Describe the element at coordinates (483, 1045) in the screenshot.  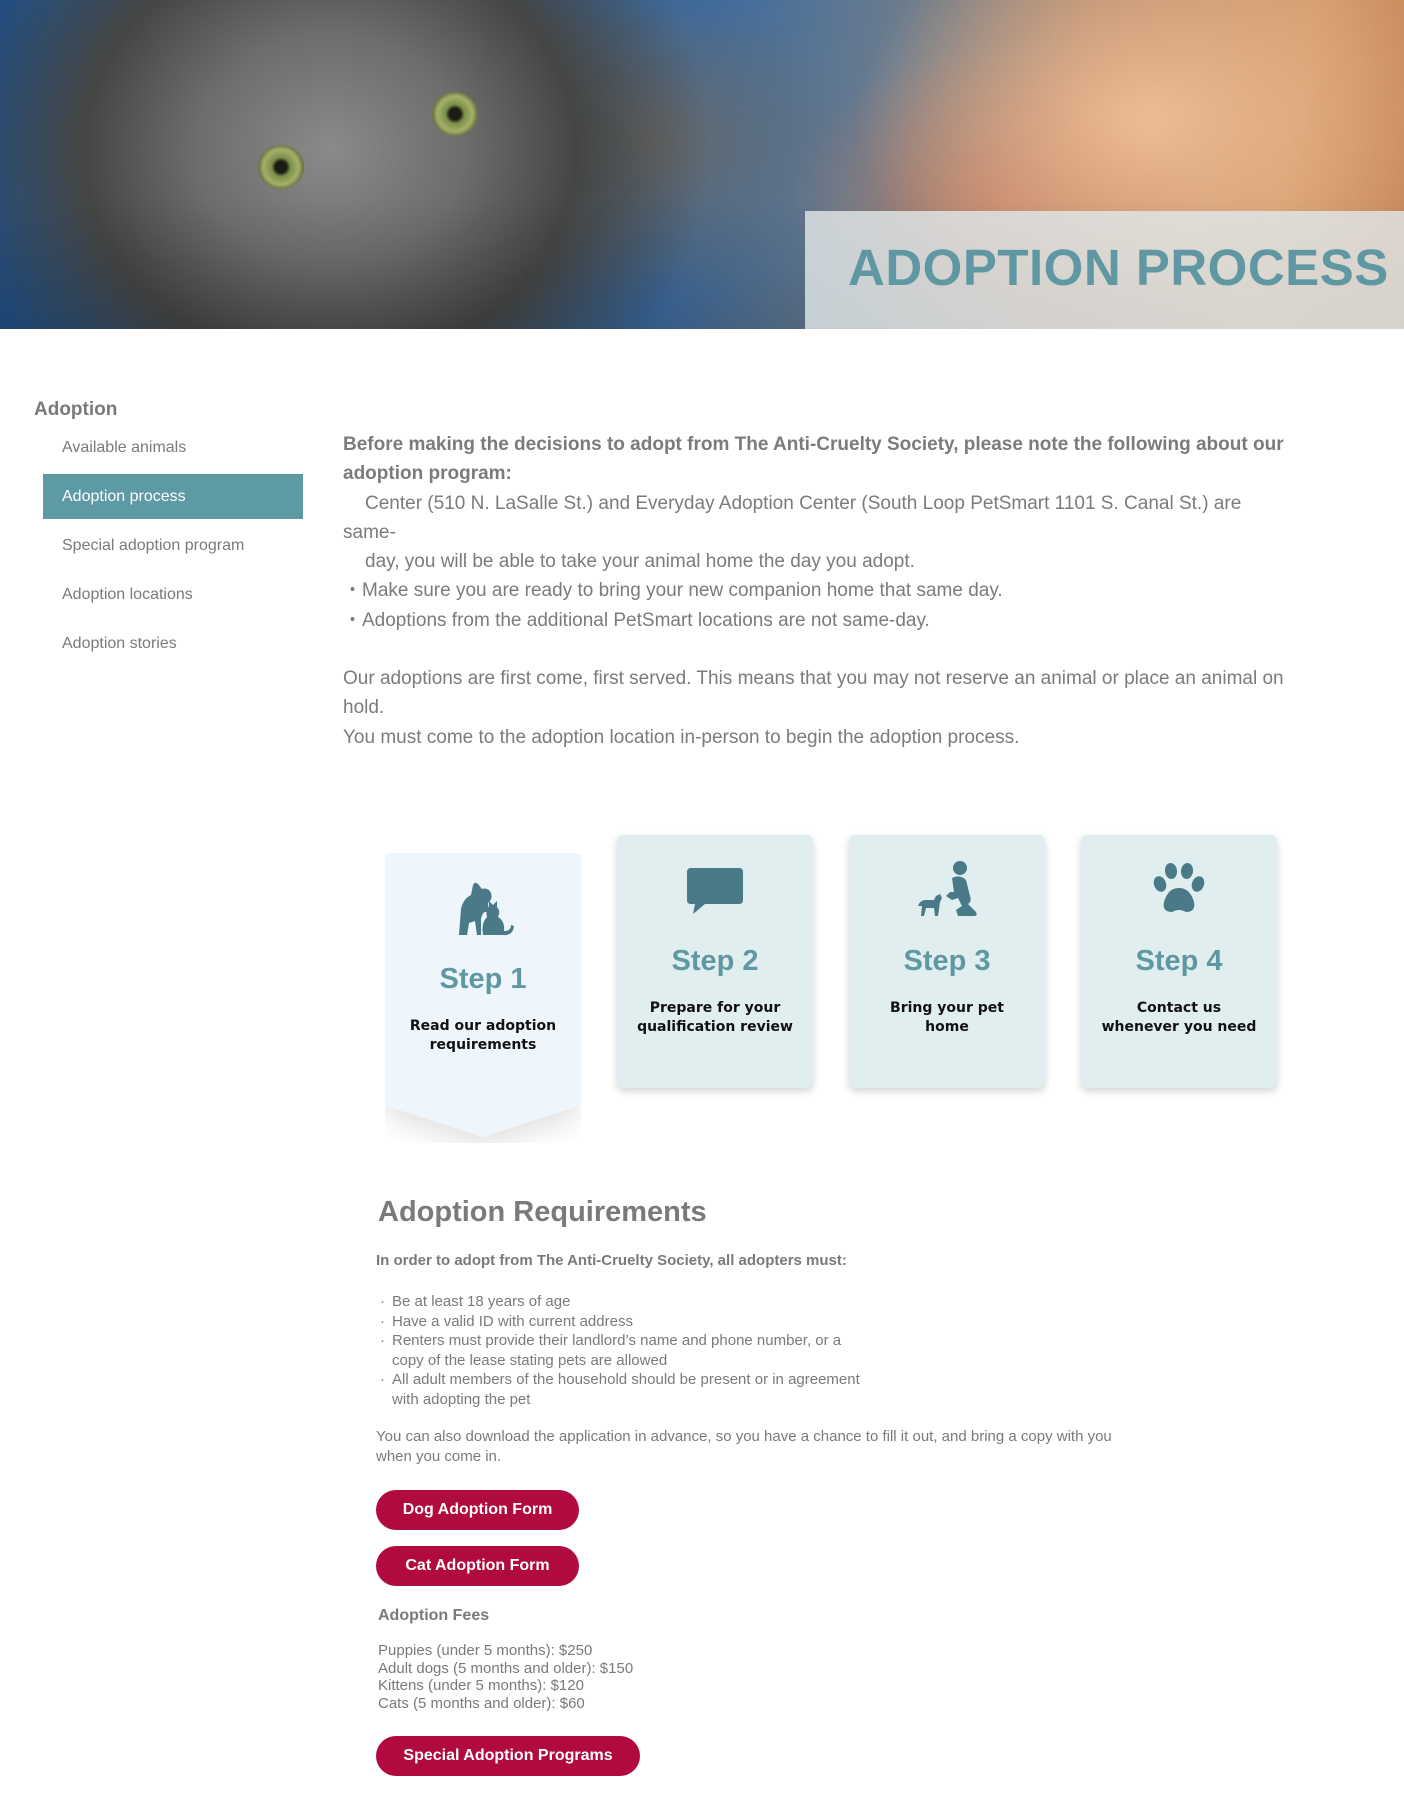
I see `step-description-line: requirements` at that location.